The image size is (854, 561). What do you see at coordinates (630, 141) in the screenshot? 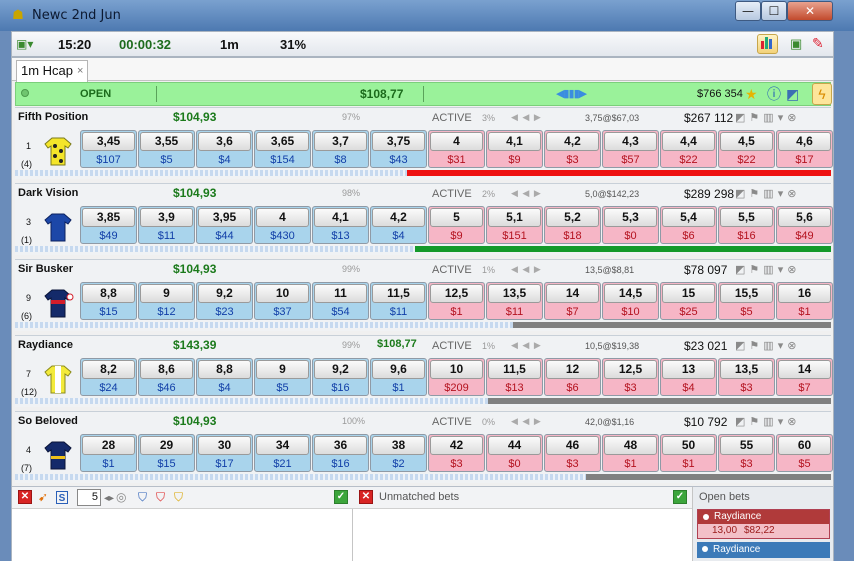
I see `lay-odds-button: 4,3` at bounding box center [630, 141].